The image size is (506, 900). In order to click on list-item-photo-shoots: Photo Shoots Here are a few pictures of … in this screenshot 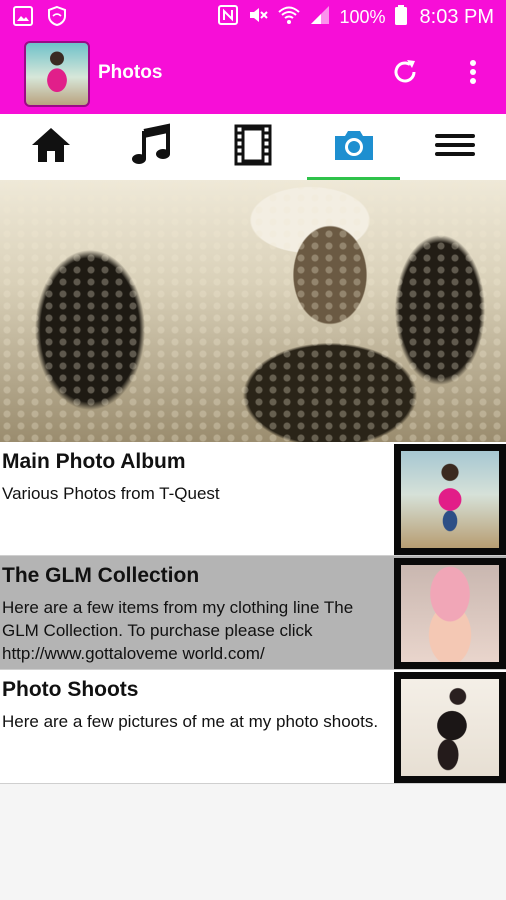, I will do `click(253, 727)`.